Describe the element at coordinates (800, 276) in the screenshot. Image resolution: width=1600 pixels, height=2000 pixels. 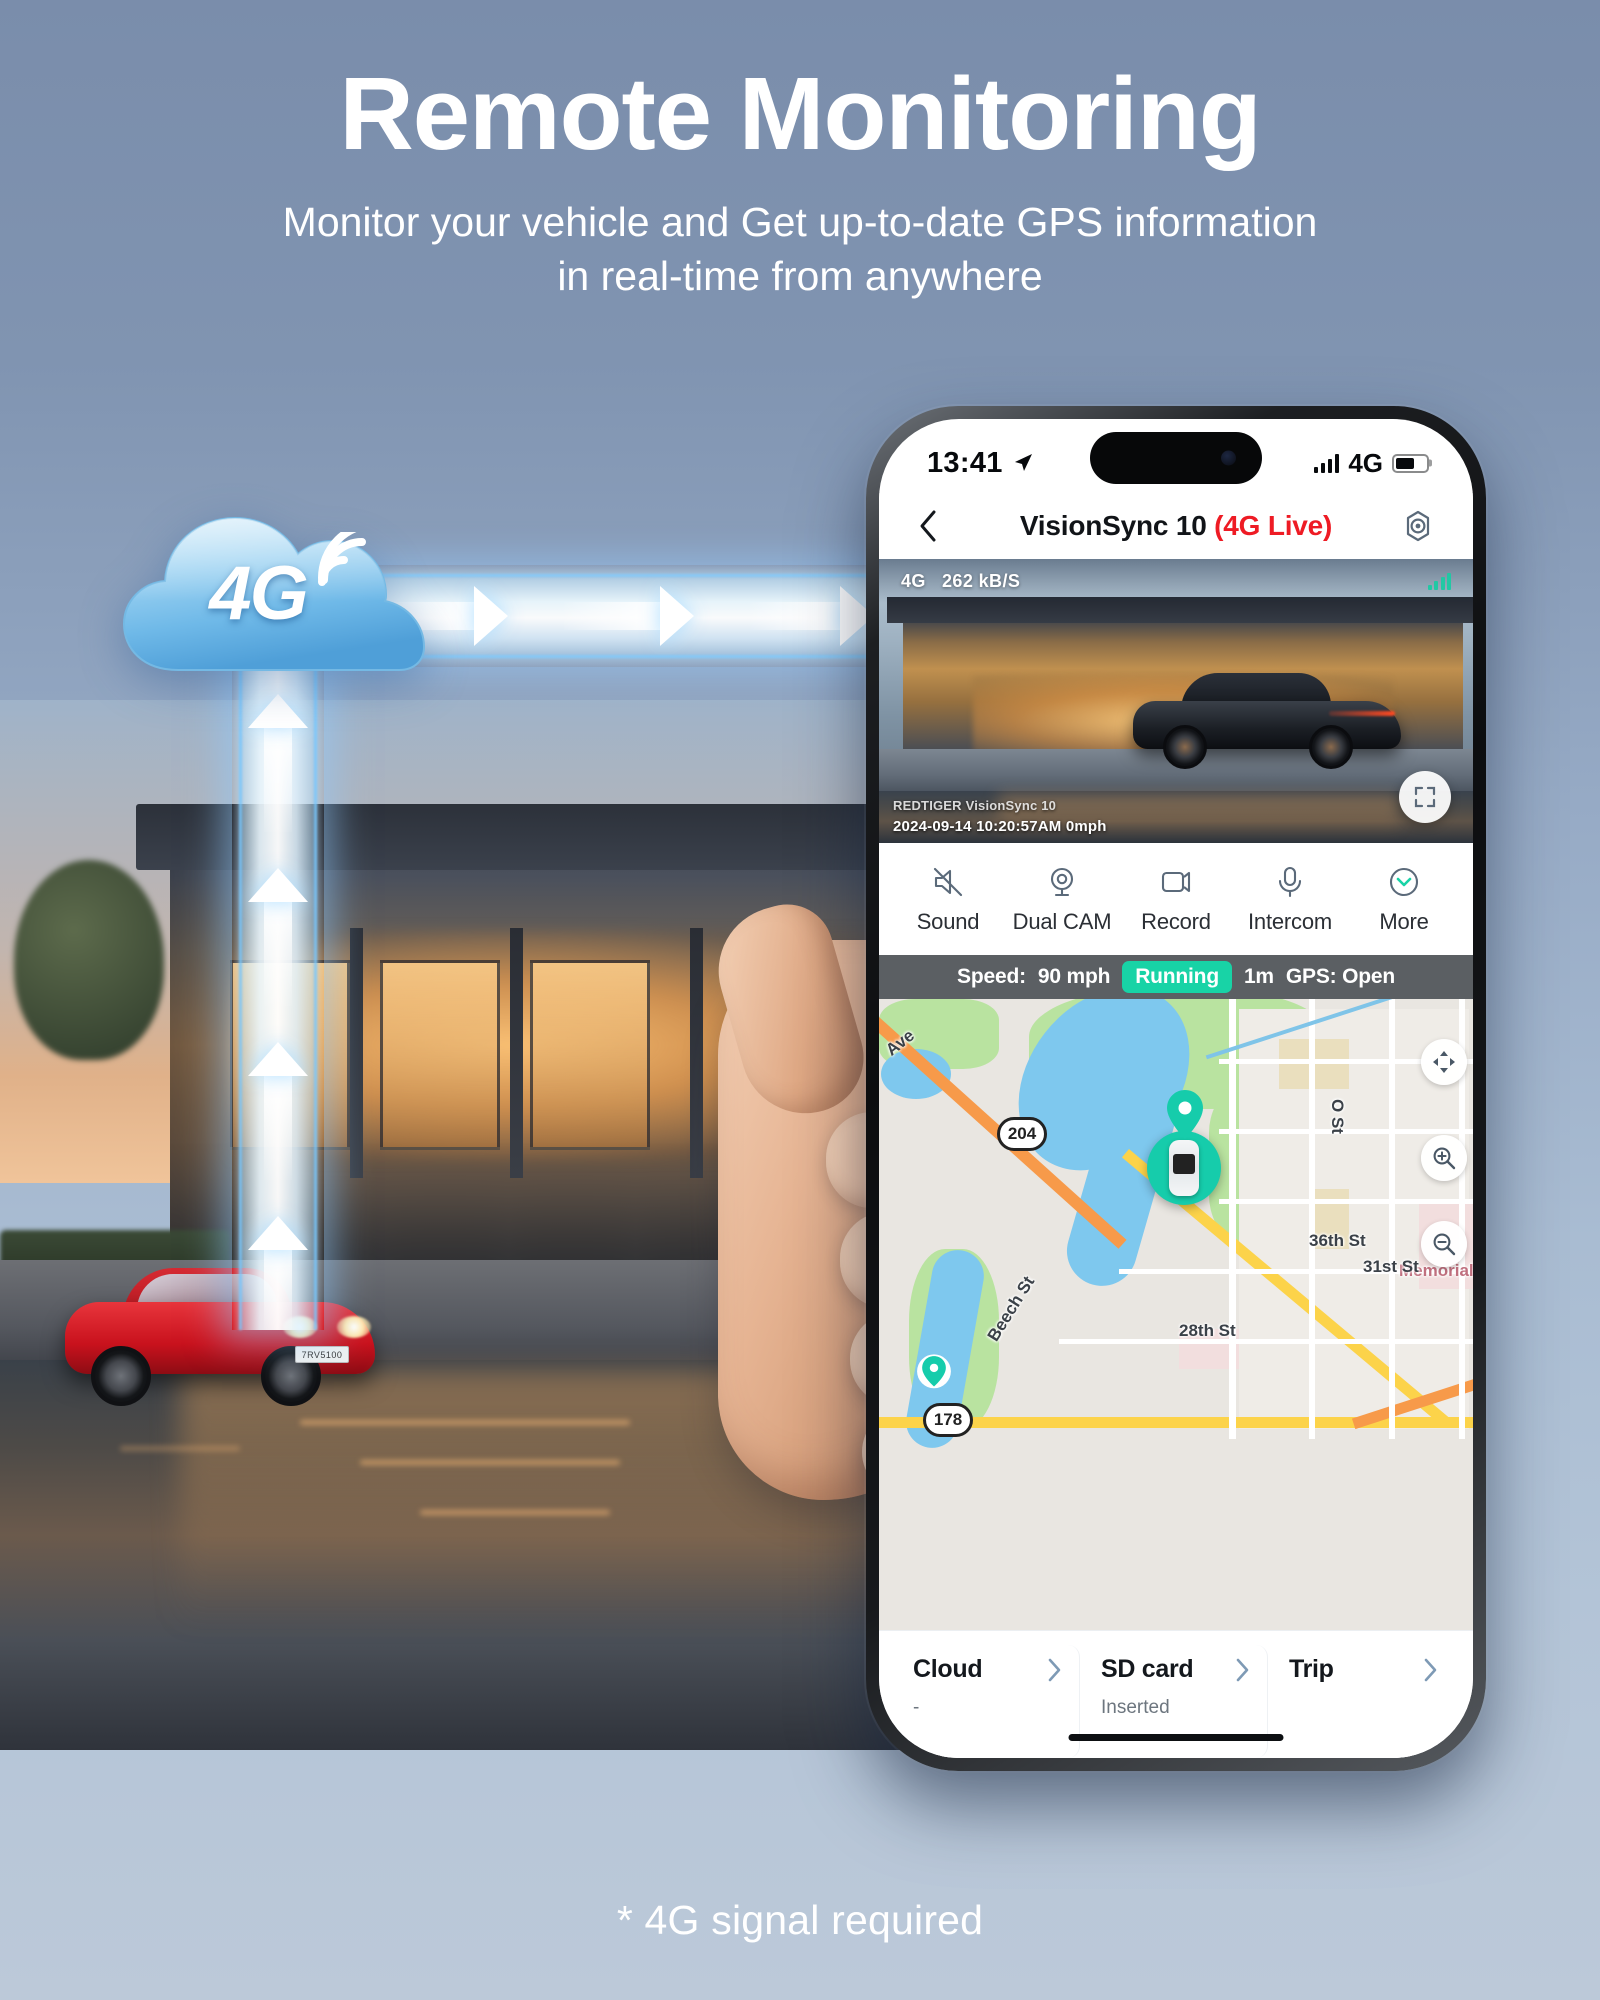
I see `subtitle-line-2: in real-time from anywhere` at that location.